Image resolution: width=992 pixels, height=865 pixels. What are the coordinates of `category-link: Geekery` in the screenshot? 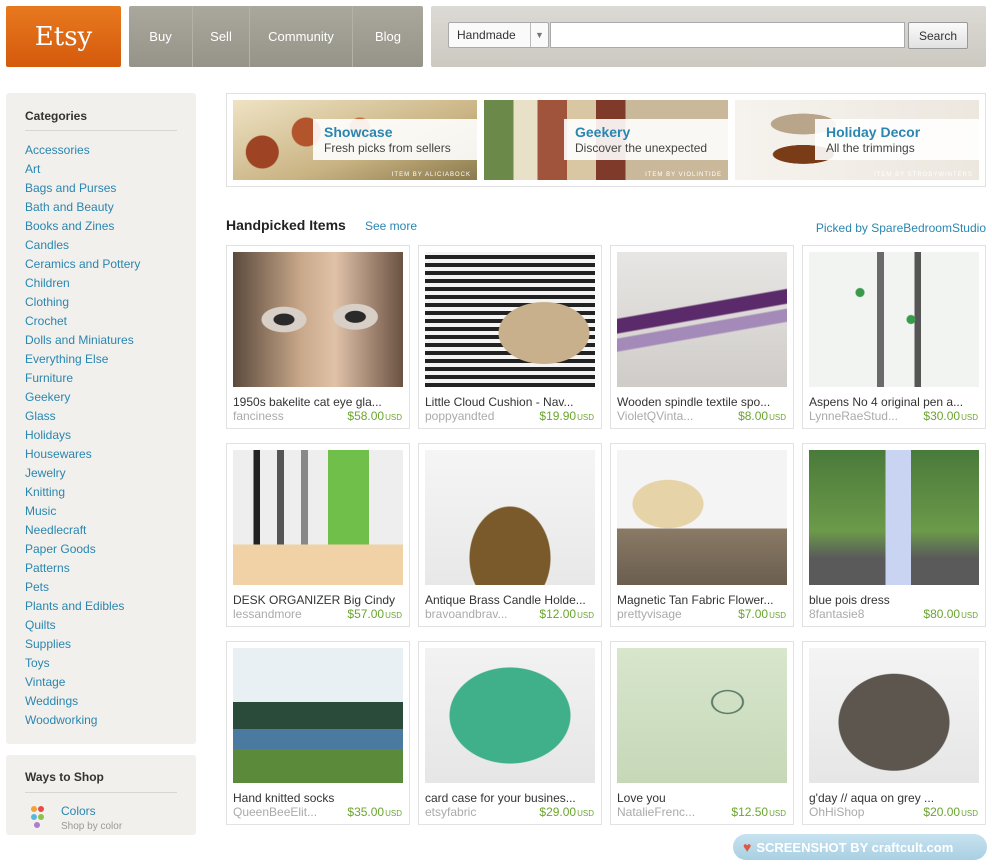 It's located at (82, 397).